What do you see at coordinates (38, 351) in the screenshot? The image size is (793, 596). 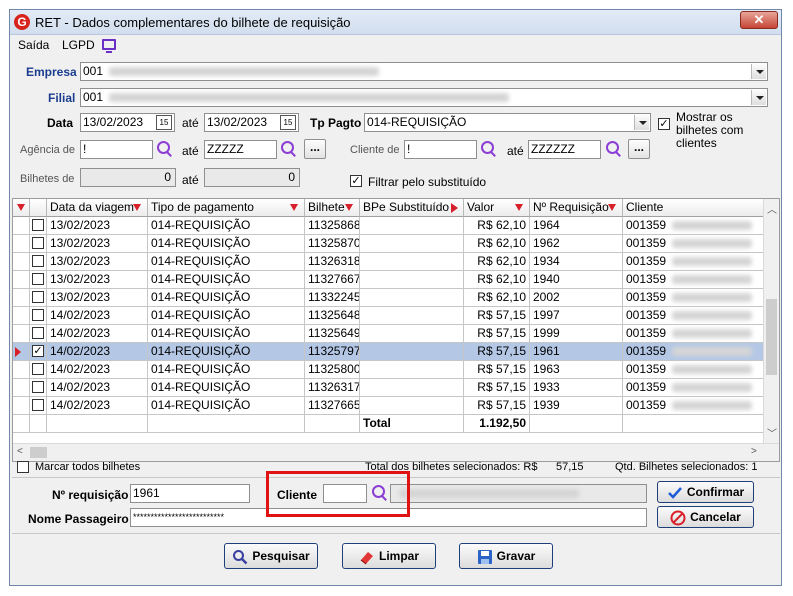 I see `row-checkbox: ✓` at bounding box center [38, 351].